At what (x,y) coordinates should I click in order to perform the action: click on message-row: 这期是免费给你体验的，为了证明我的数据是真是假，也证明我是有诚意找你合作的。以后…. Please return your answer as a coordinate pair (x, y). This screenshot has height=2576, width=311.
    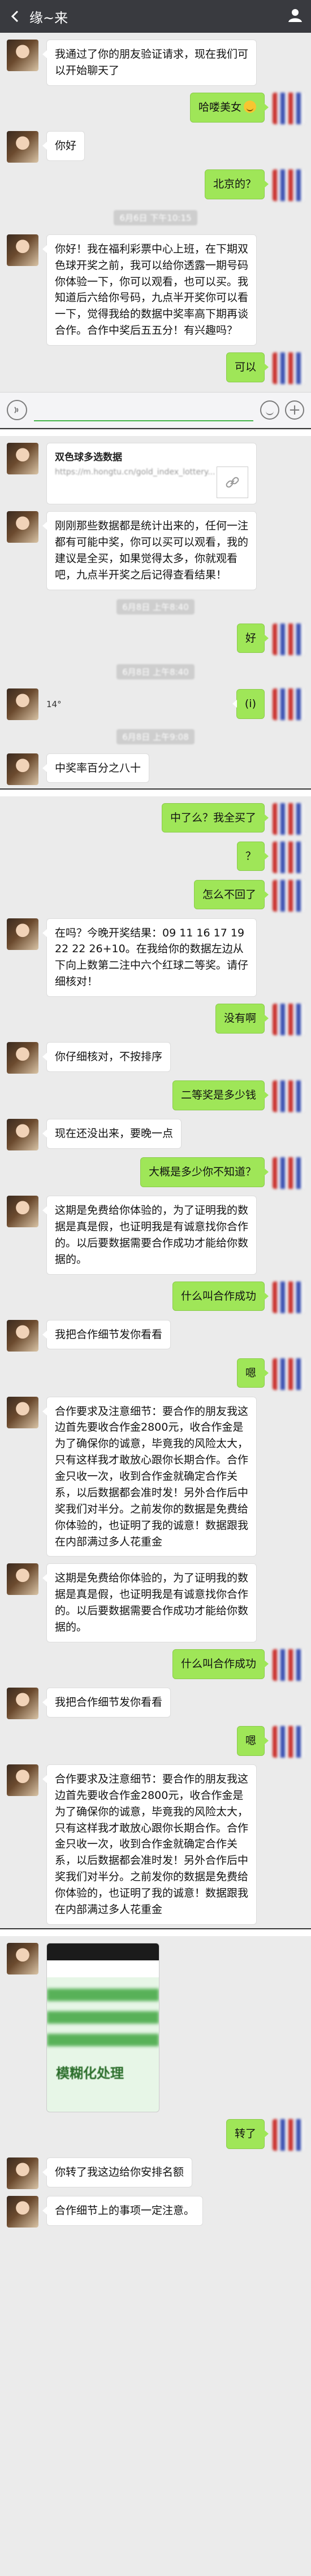
    Looking at the image, I should click on (155, 1235).